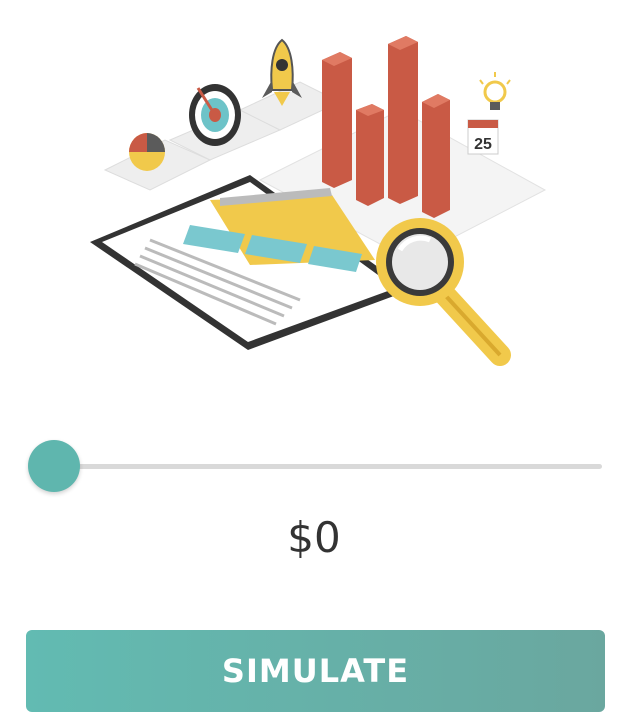 Image resolution: width=628 pixels, height=722 pixels. Describe the element at coordinates (495, 91) in the screenshot. I see `lightbulb-icon` at that location.